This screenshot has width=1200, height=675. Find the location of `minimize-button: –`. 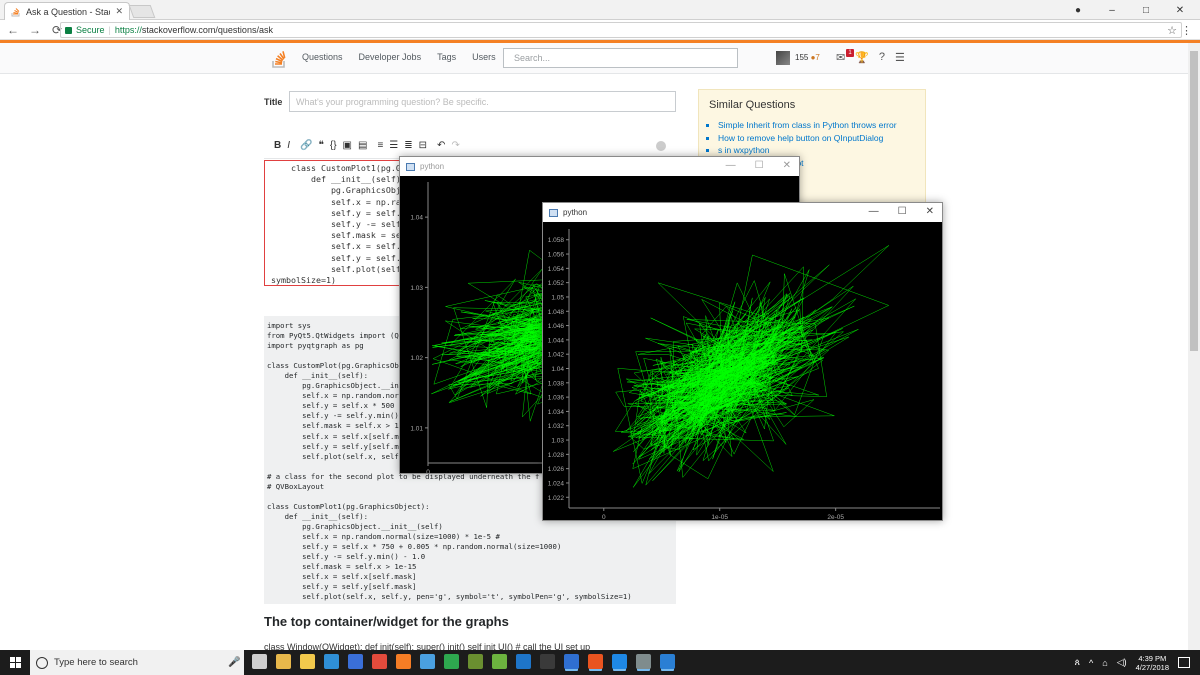

minimize-button: – is located at coordinates (1112, 10).